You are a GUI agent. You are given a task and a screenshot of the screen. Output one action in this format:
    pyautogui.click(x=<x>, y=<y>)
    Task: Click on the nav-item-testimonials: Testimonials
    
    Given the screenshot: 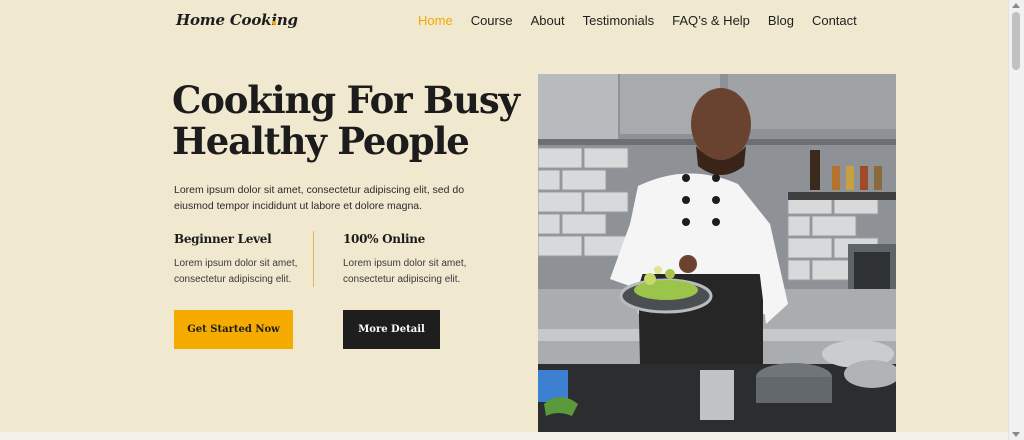 What is the action you would take?
    pyautogui.click(x=619, y=20)
    